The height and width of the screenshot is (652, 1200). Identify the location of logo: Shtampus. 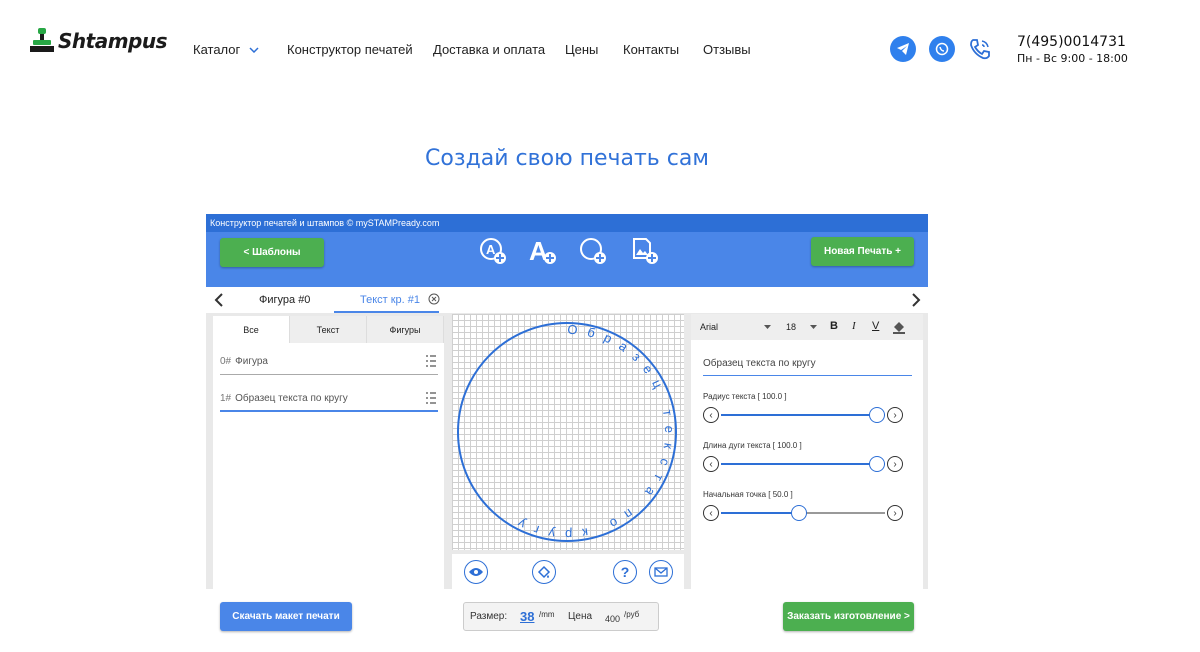
(99, 41).